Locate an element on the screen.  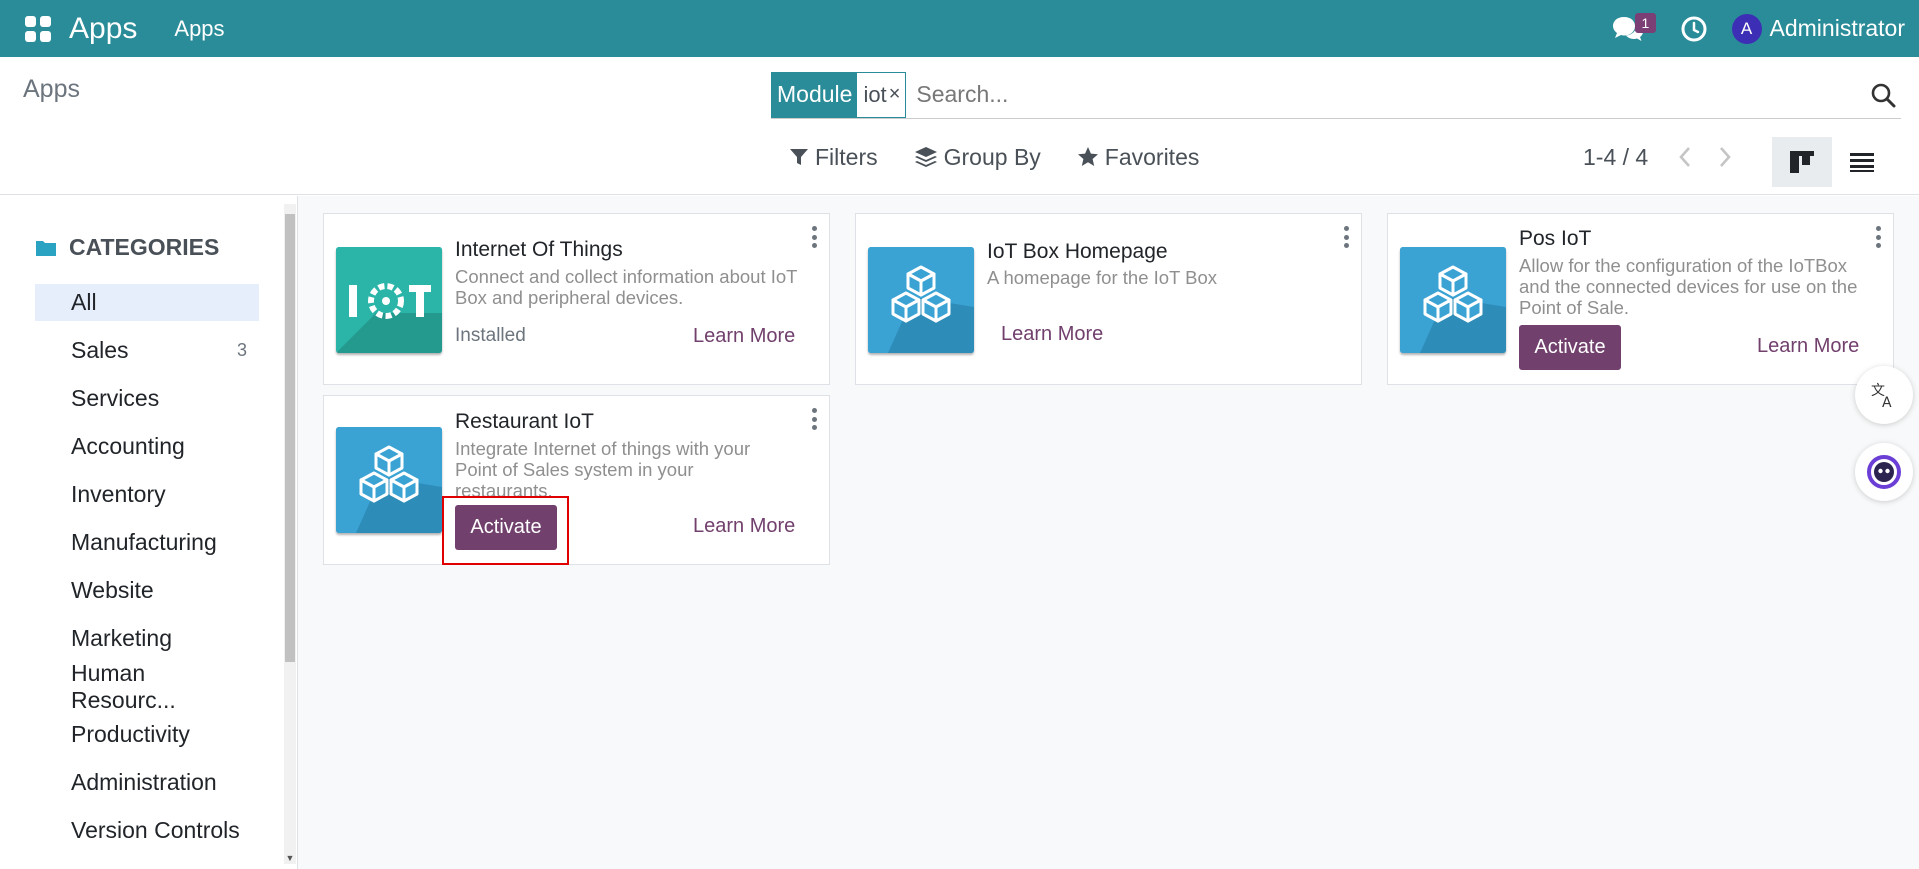
categories-header: CATEGORIES is located at coordinates (127, 247).